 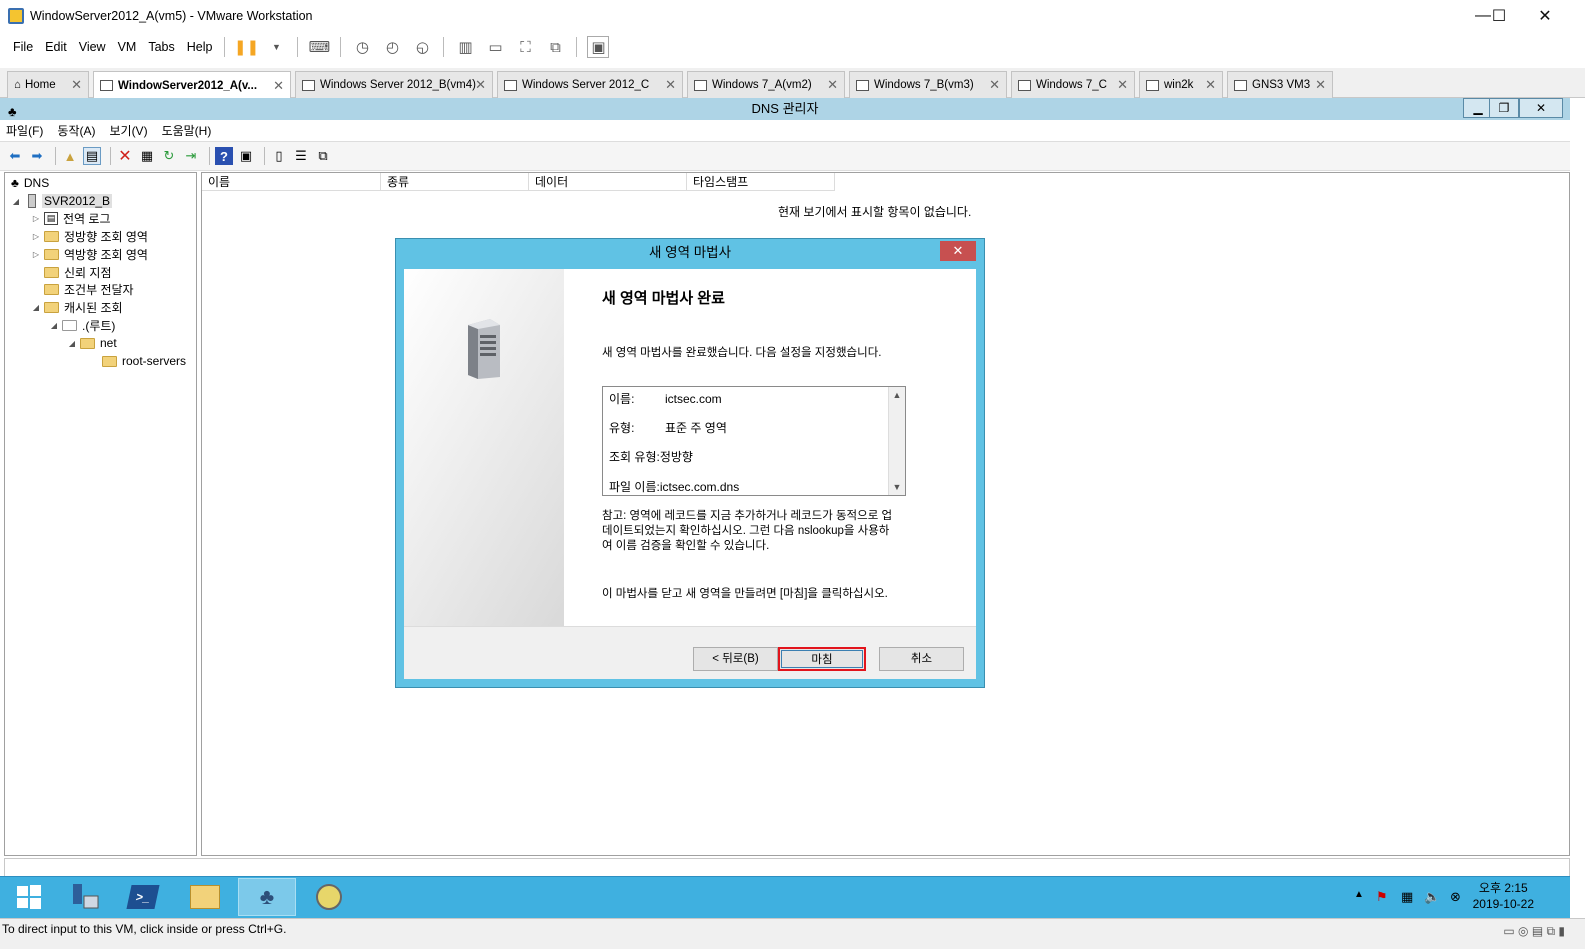 I want to click on snapshot-manager-icon: ◵, so click(x=422, y=47).